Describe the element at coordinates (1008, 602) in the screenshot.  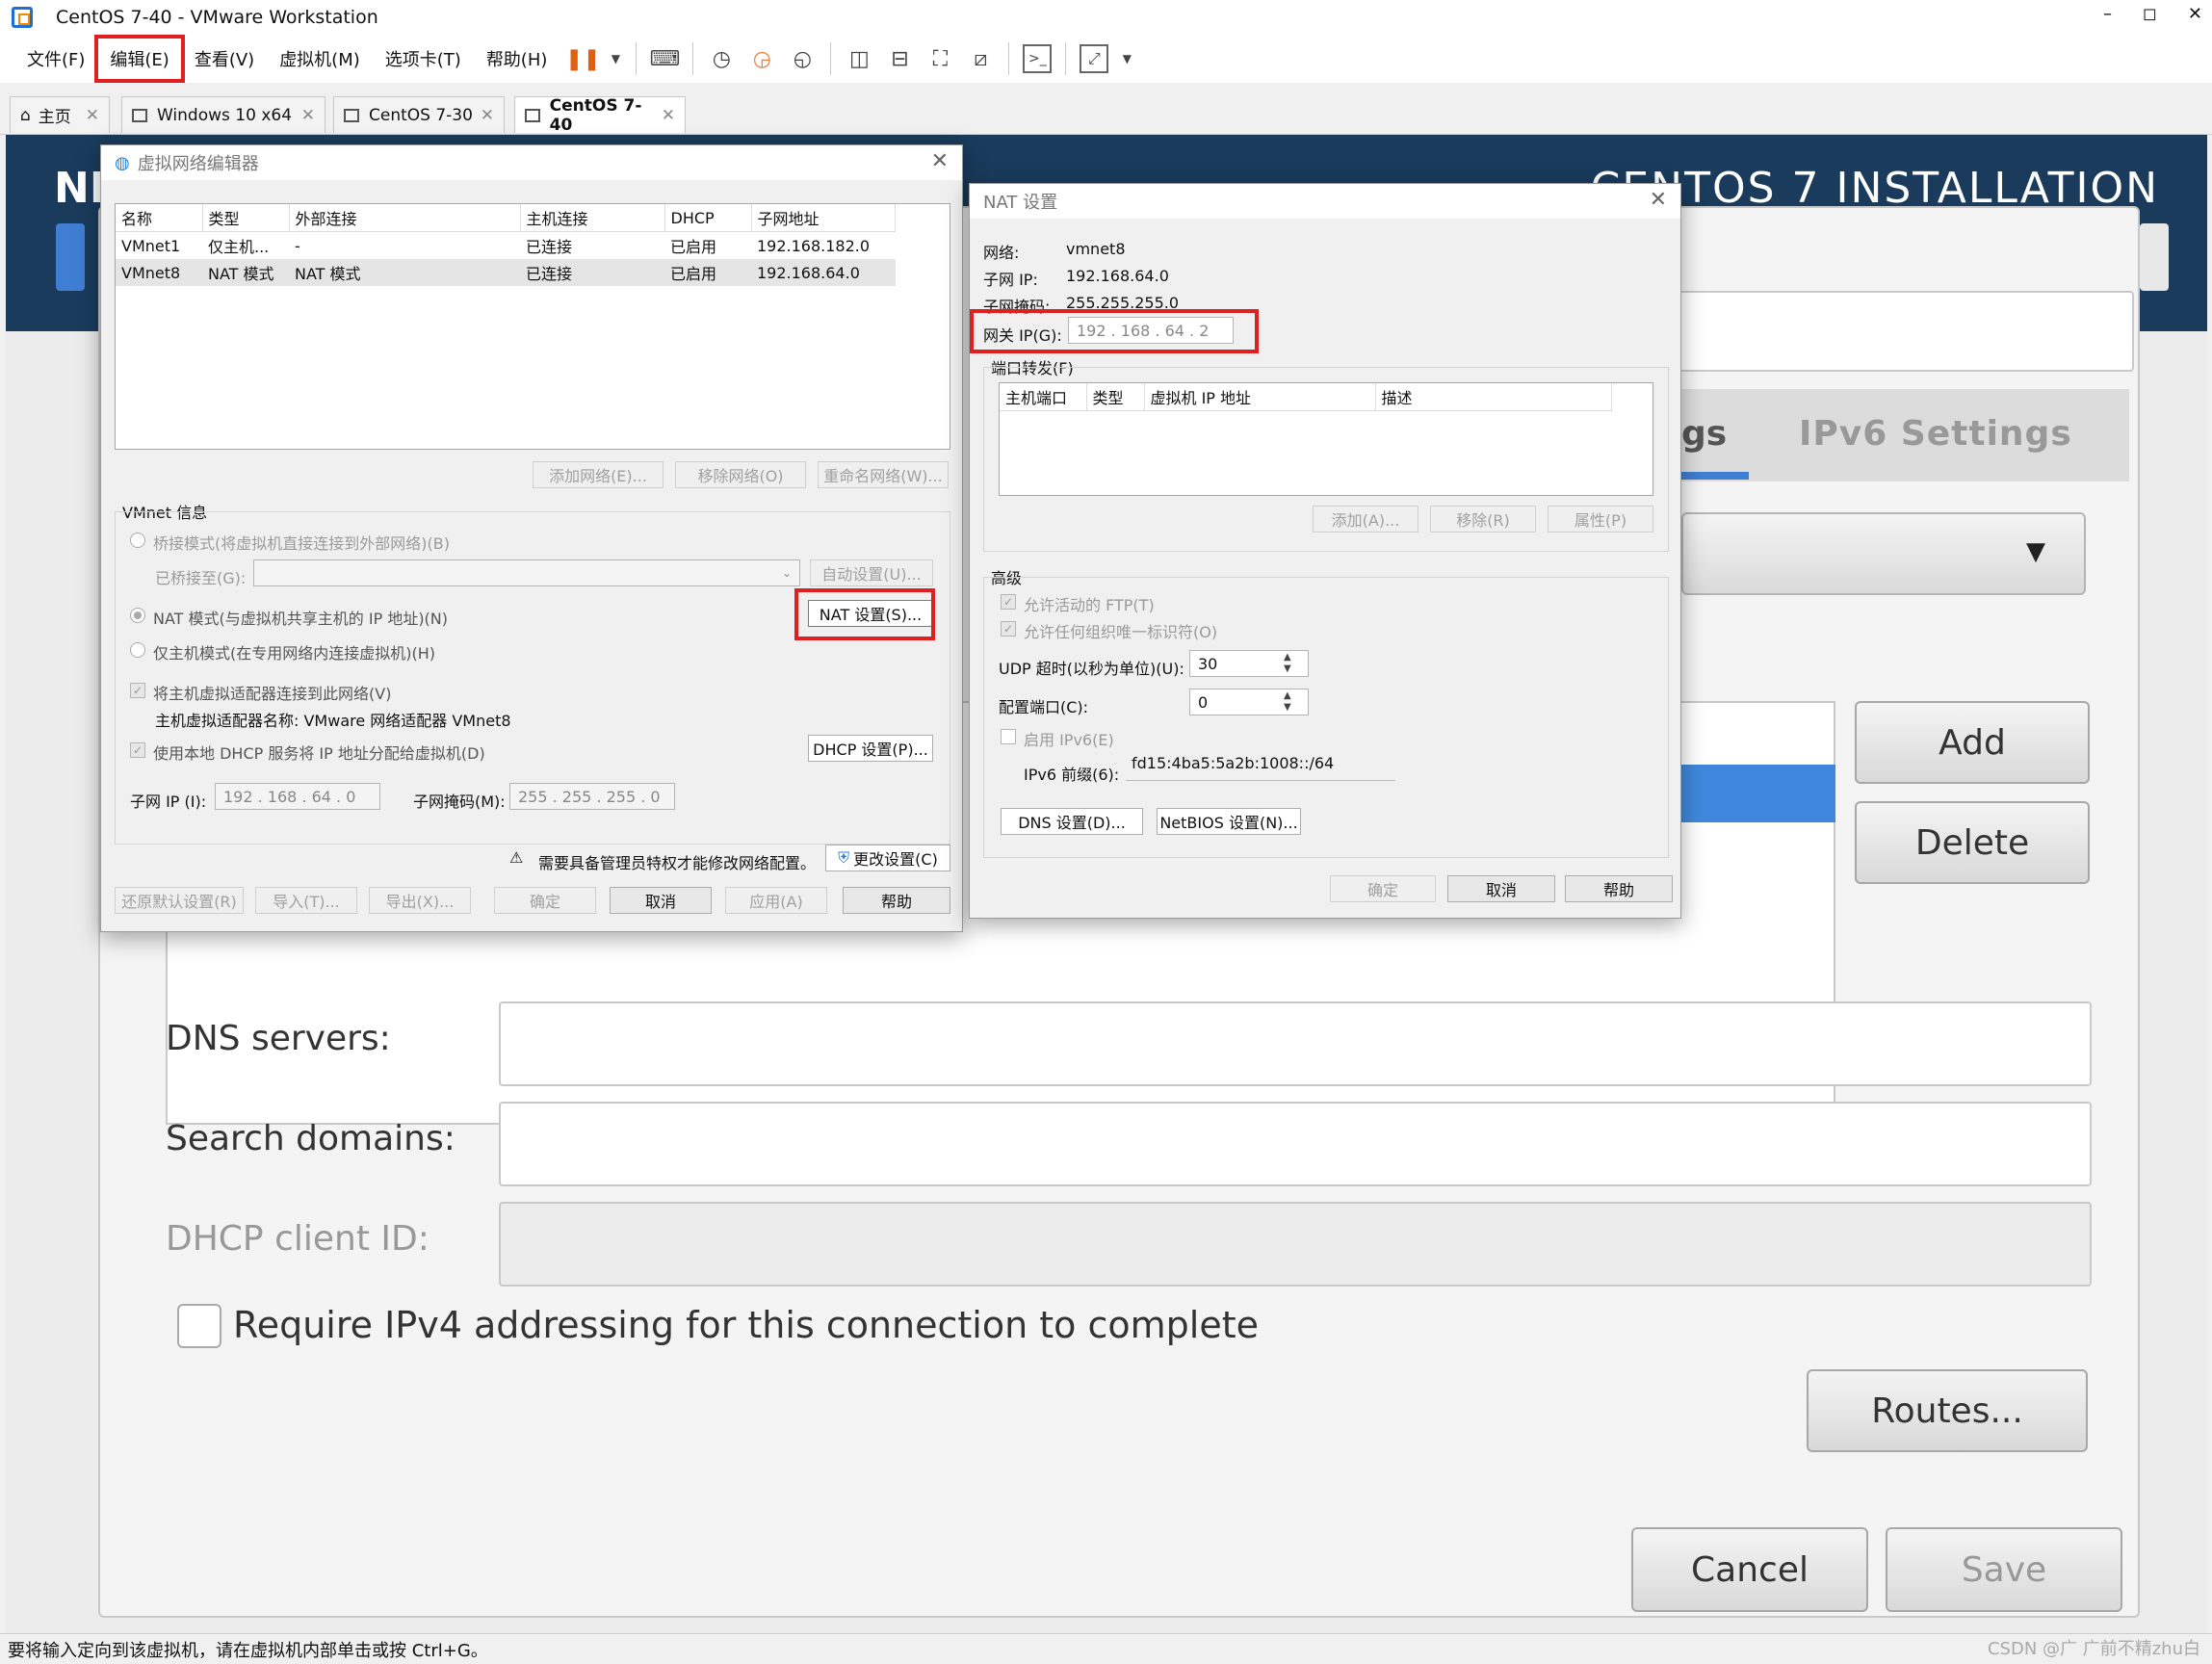
I see `allow-ftp-checkbox: ✓` at that location.